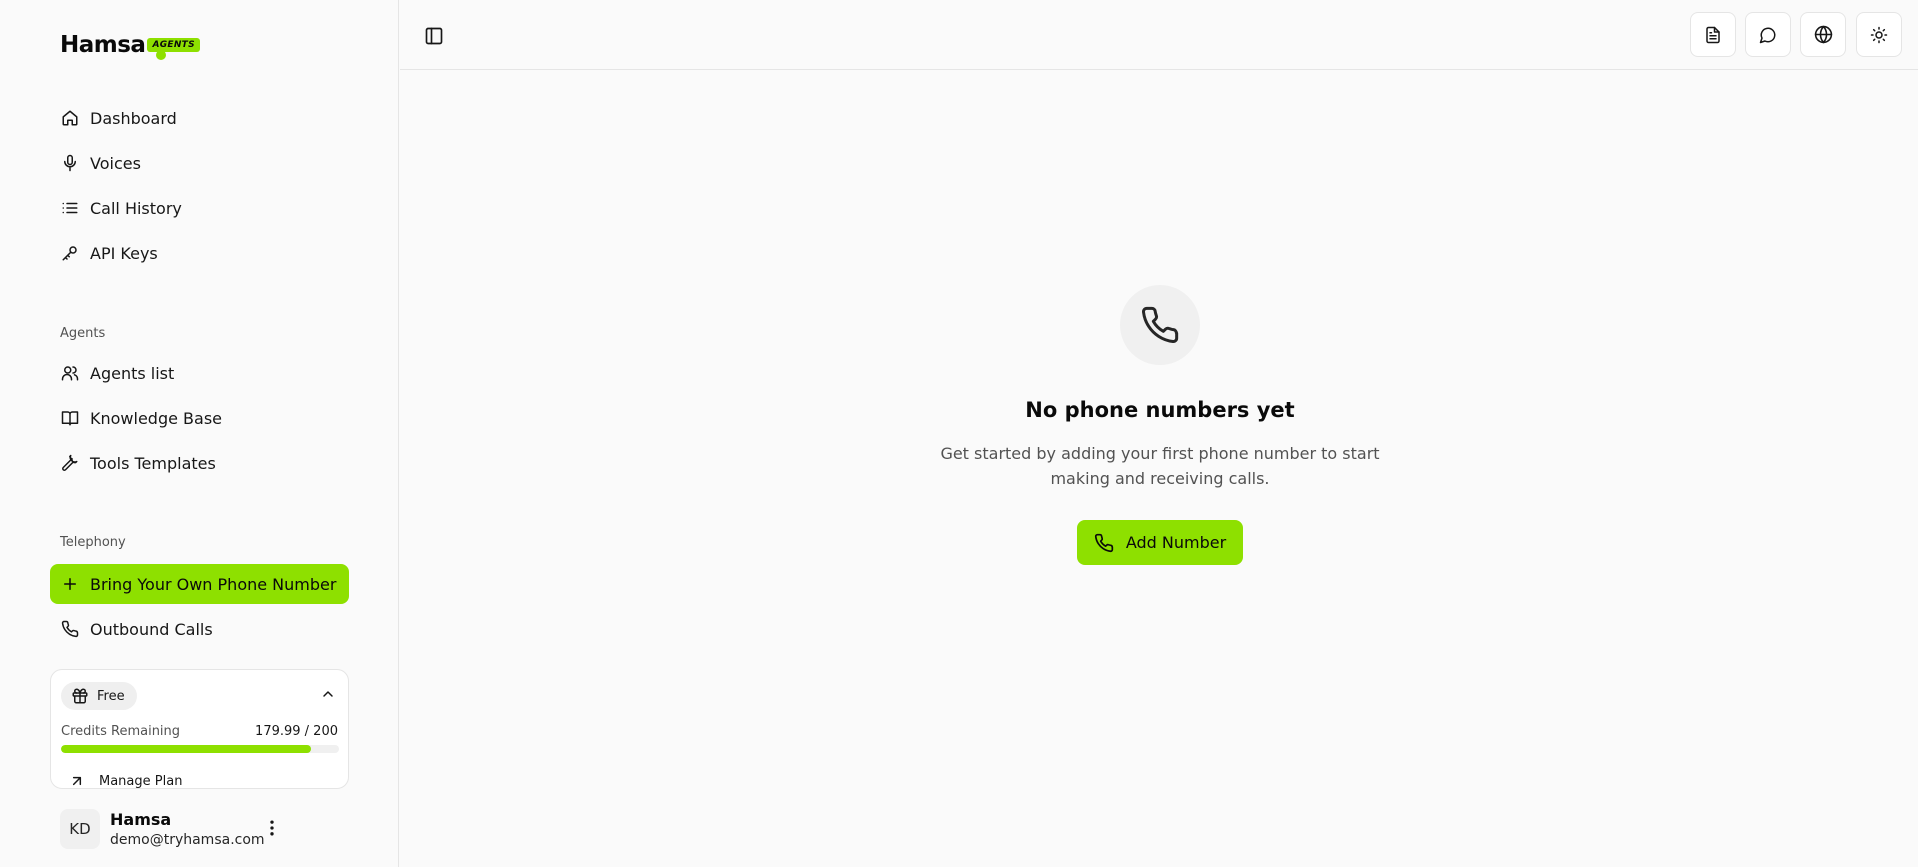 This screenshot has width=1918, height=867. I want to click on brand-logo: Hamsa AGENTS, so click(130, 48).